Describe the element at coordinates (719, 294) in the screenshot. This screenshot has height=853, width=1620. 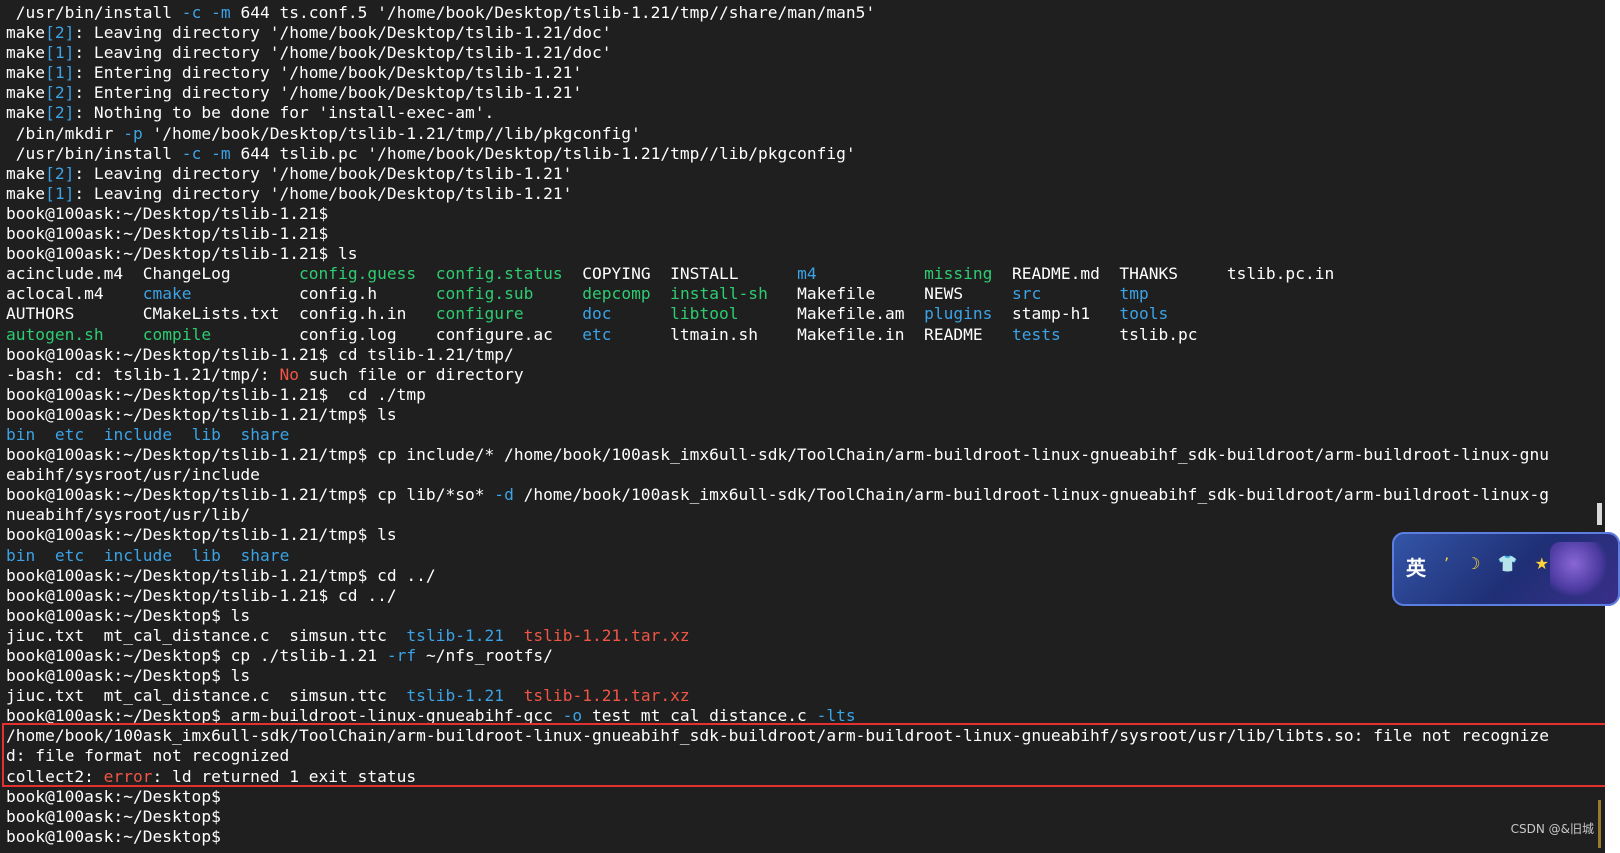
I see `terminal-text: install-sh` at that location.